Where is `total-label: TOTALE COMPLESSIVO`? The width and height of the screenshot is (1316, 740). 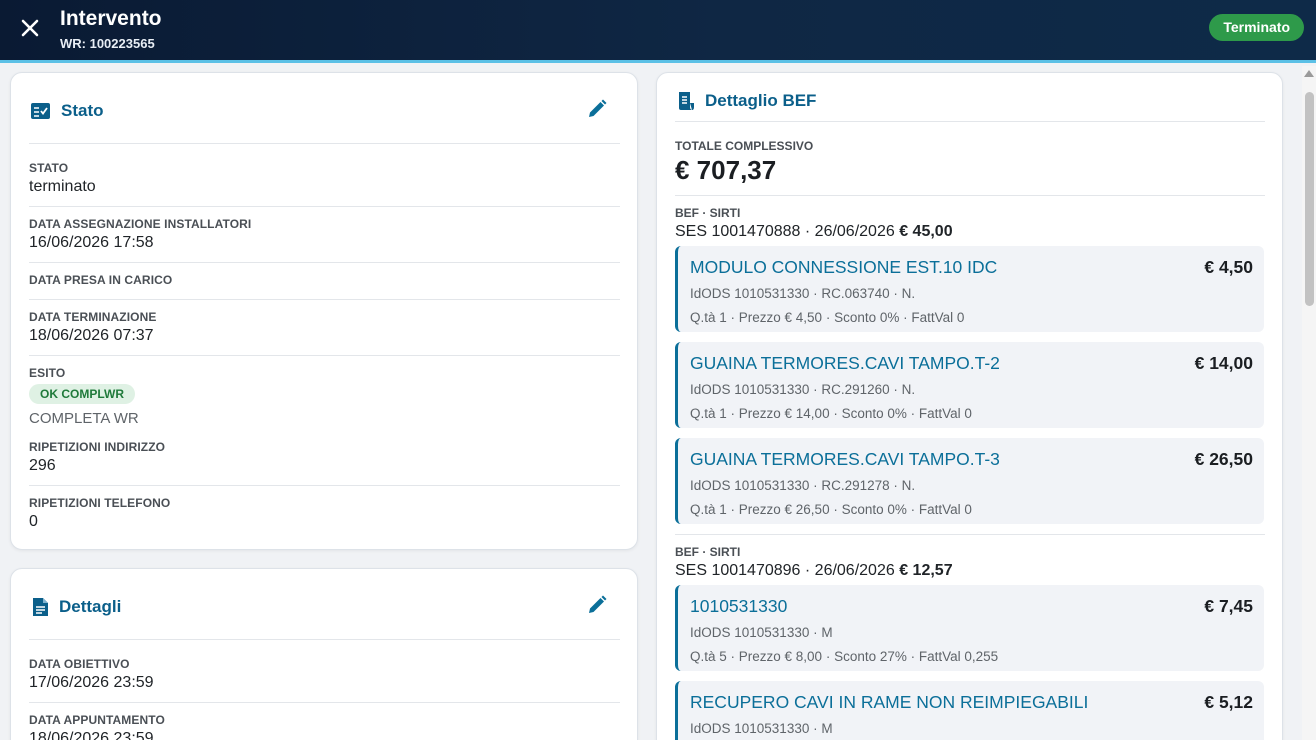
total-label: TOTALE COMPLESSIVO is located at coordinates (744, 146).